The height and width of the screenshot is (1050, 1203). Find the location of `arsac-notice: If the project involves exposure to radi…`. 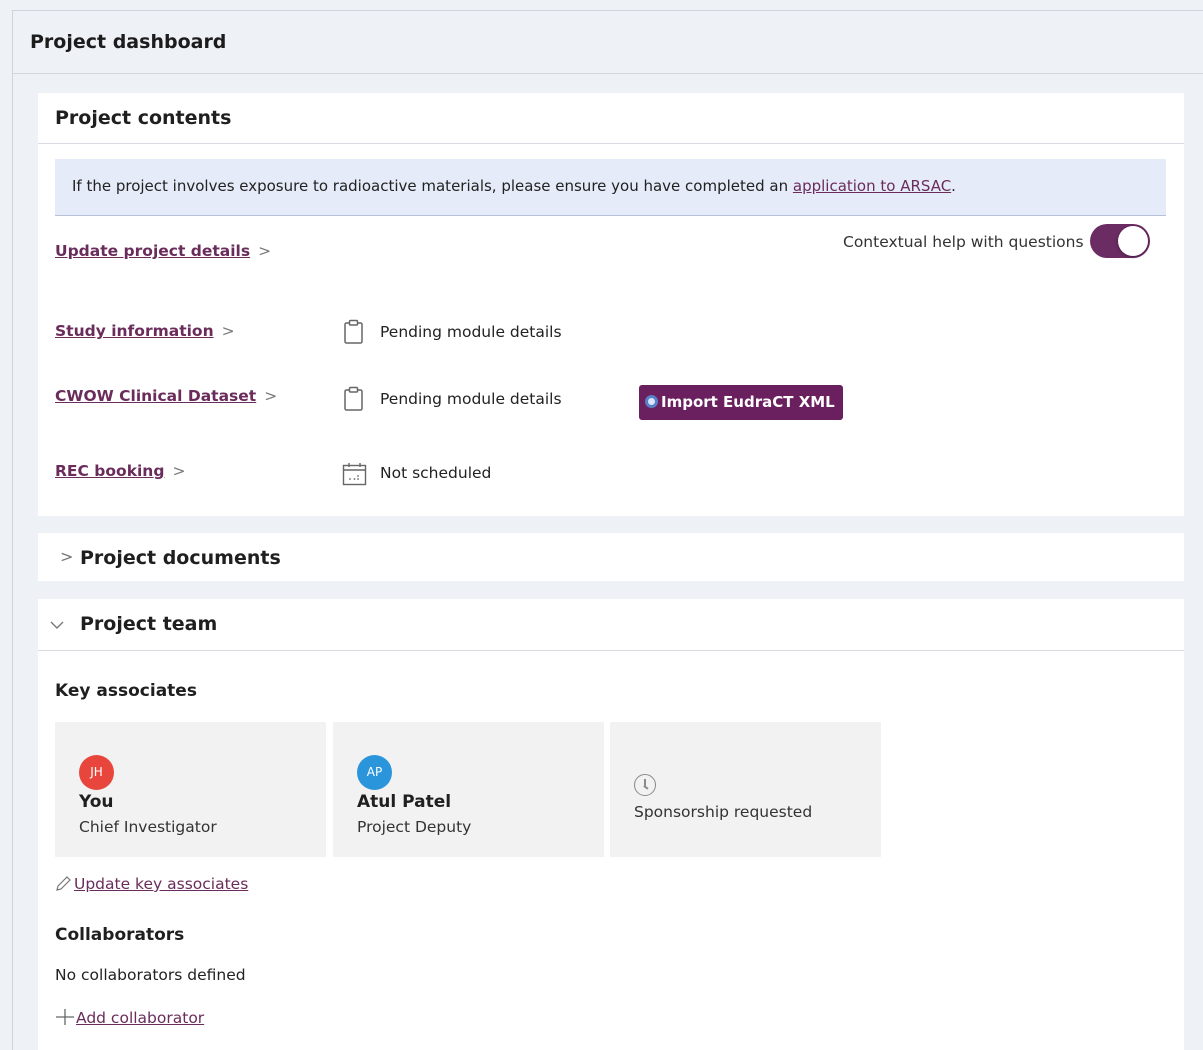

arsac-notice: If the project involves exposure to radi… is located at coordinates (610, 187).